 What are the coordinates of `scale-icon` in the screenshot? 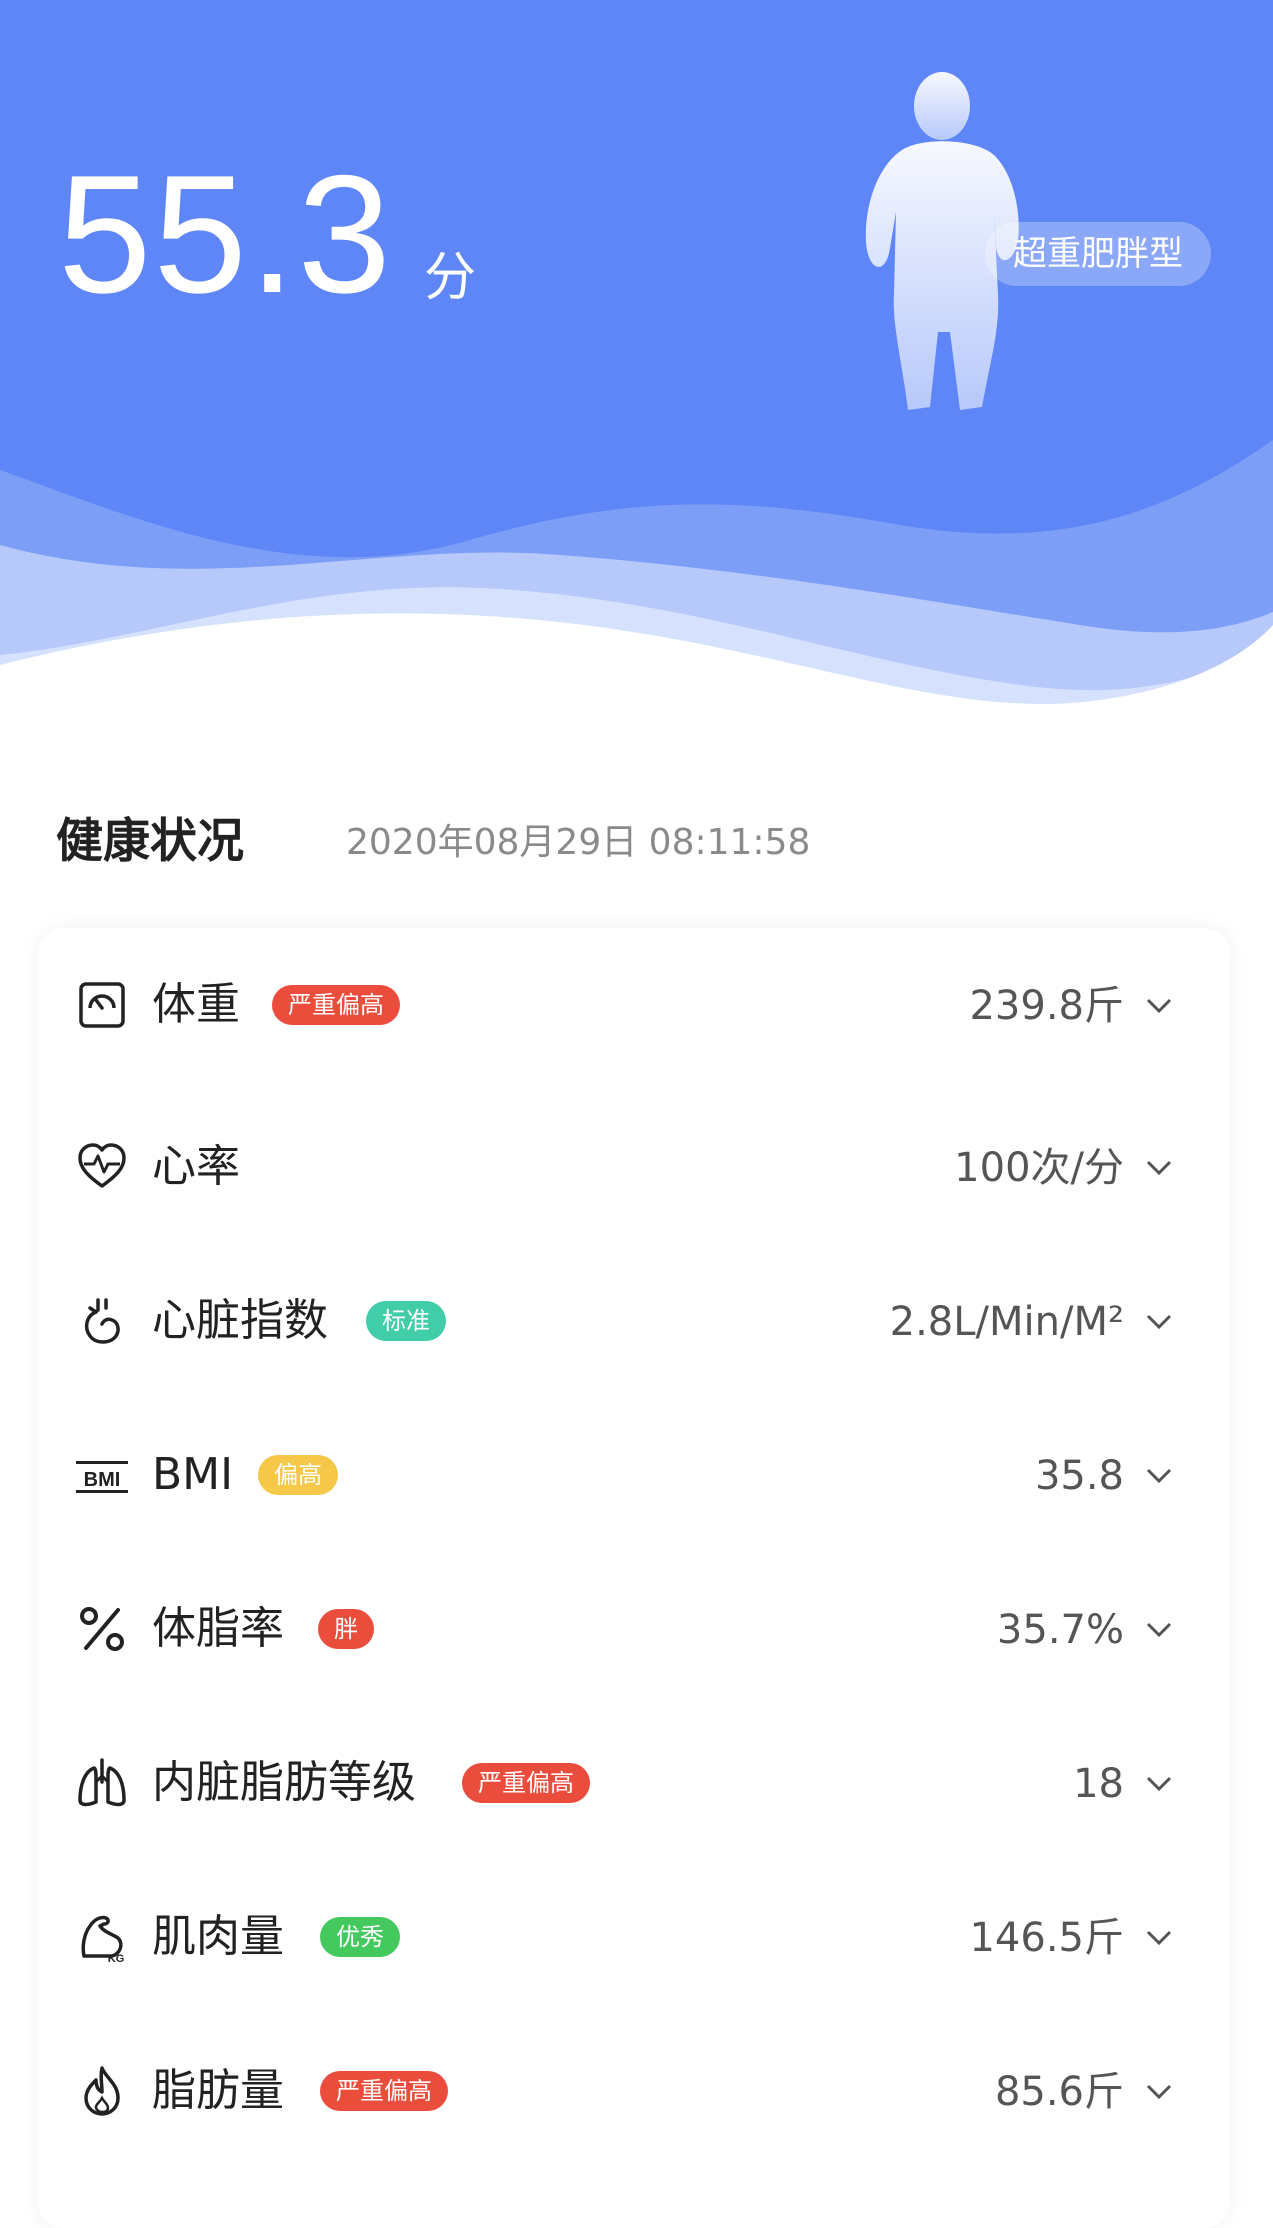 It's located at (102, 1005).